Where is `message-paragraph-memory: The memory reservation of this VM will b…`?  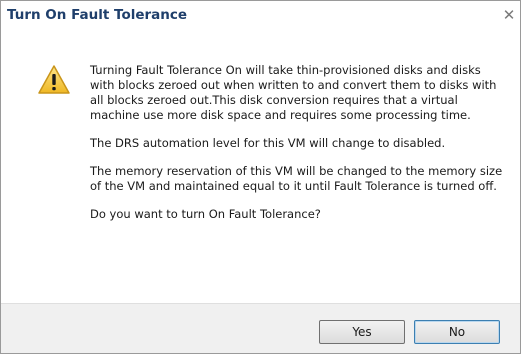
message-paragraph-memory: The memory reservation of this VM will b… is located at coordinates (296, 178).